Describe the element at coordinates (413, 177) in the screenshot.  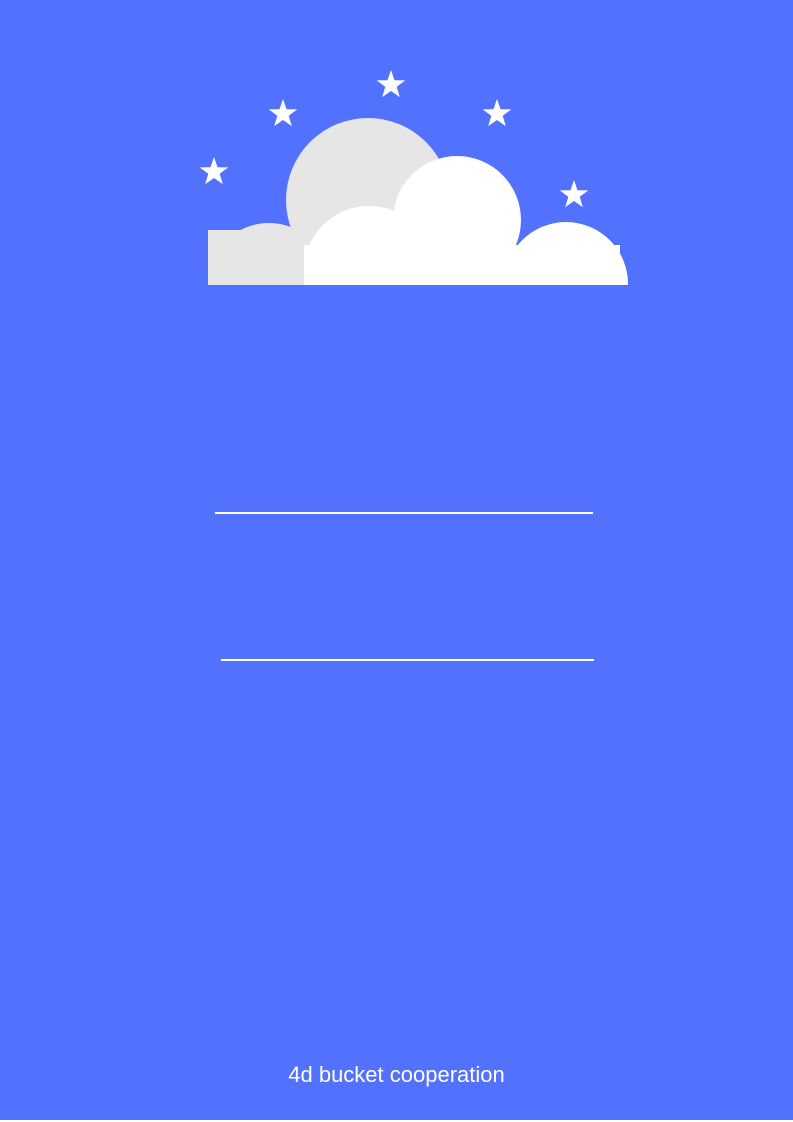
I see `cloud-stars-illustration` at that location.